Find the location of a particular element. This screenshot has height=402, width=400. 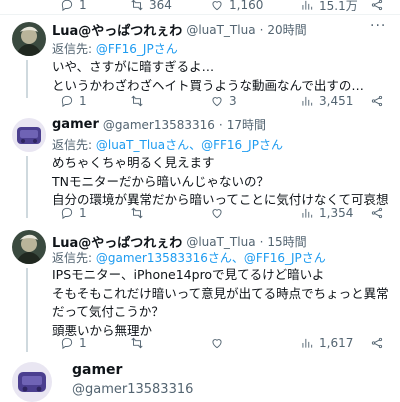

timestamp: 15時間 is located at coordinates (286, 241).